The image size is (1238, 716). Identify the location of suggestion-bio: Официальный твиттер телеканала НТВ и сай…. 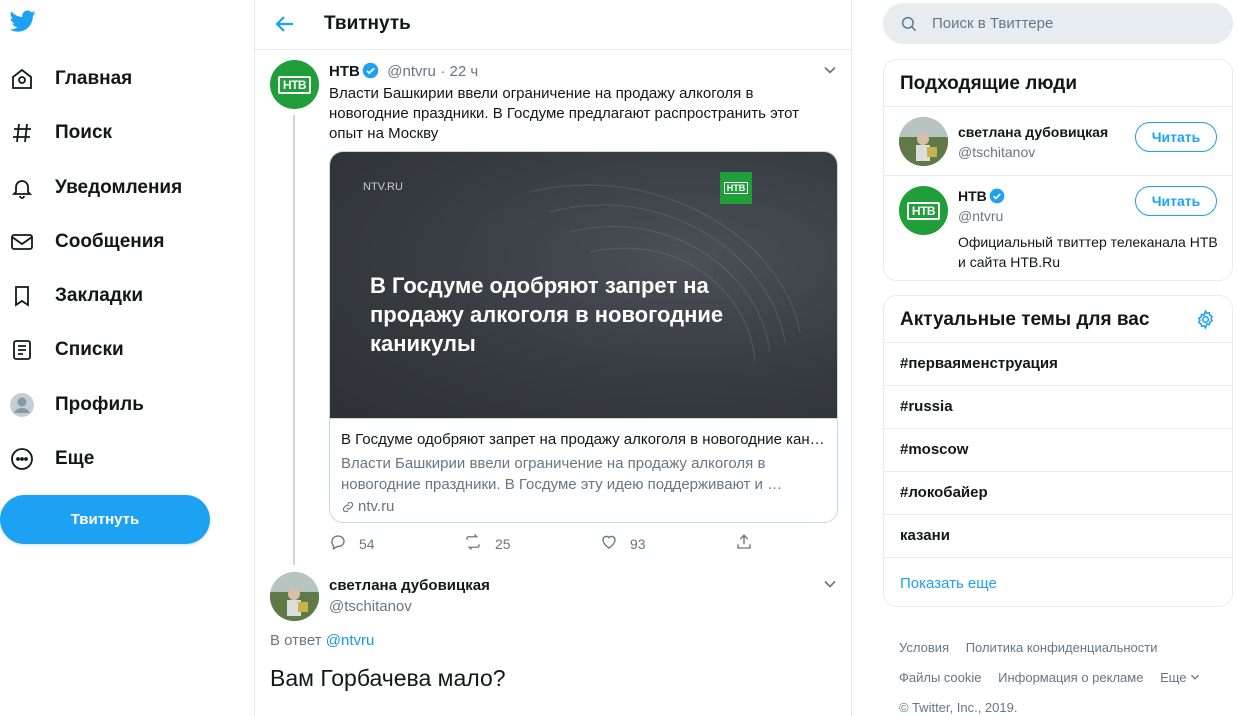
(1088, 252).